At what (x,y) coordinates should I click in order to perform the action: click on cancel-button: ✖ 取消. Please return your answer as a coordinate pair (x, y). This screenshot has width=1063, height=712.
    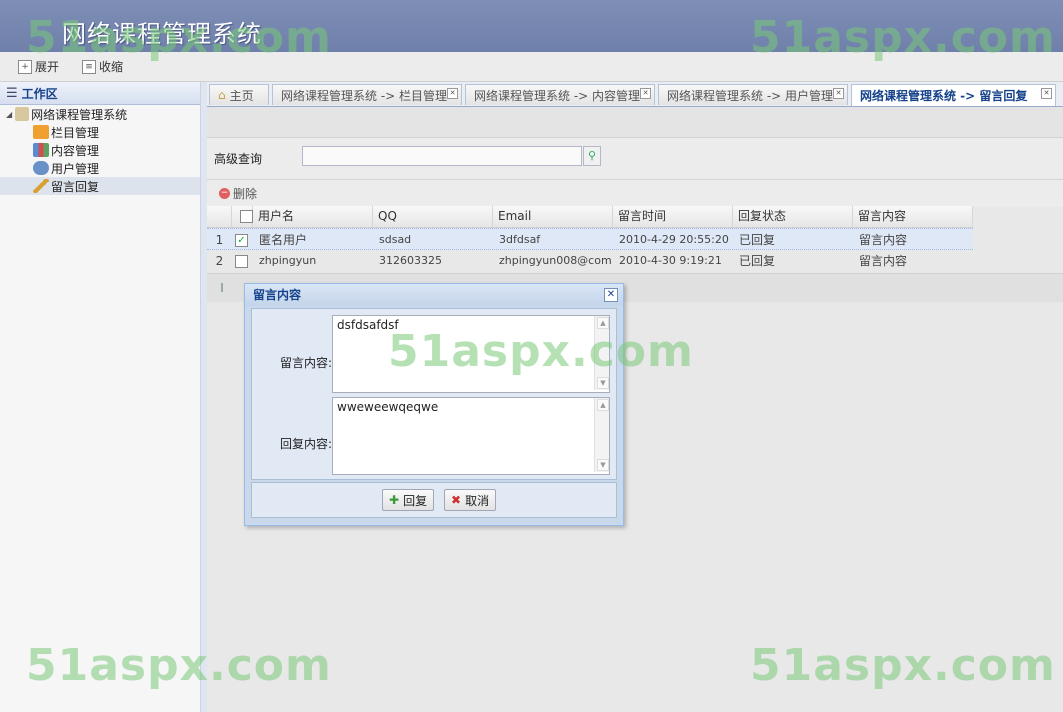
    Looking at the image, I should click on (470, 500).